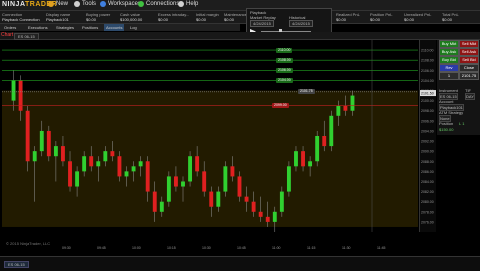  I want to click on buy-ask-button: Buy Ask, so click(449, 52).